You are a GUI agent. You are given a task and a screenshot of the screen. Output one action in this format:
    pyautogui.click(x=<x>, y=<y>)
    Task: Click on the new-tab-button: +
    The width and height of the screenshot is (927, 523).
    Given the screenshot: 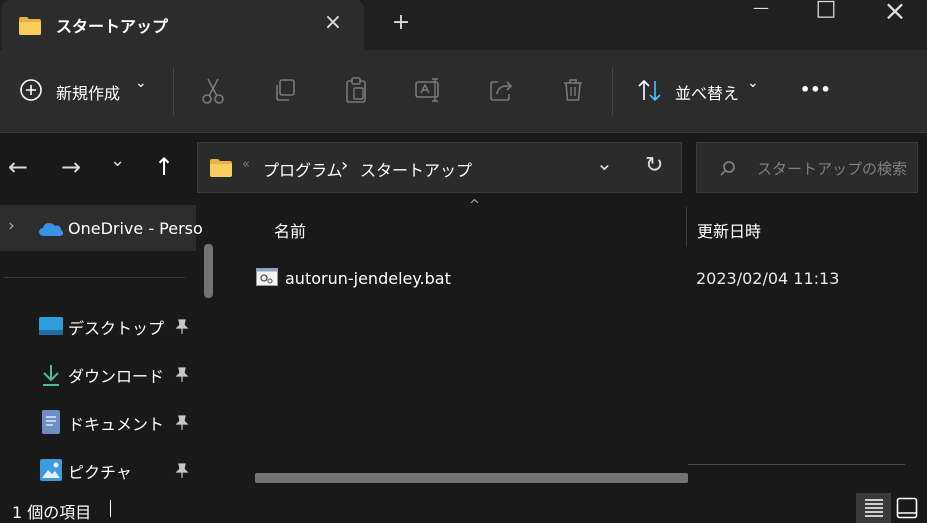 What is the action you would take?
    pyautogui.click(x=401, y=22)
    